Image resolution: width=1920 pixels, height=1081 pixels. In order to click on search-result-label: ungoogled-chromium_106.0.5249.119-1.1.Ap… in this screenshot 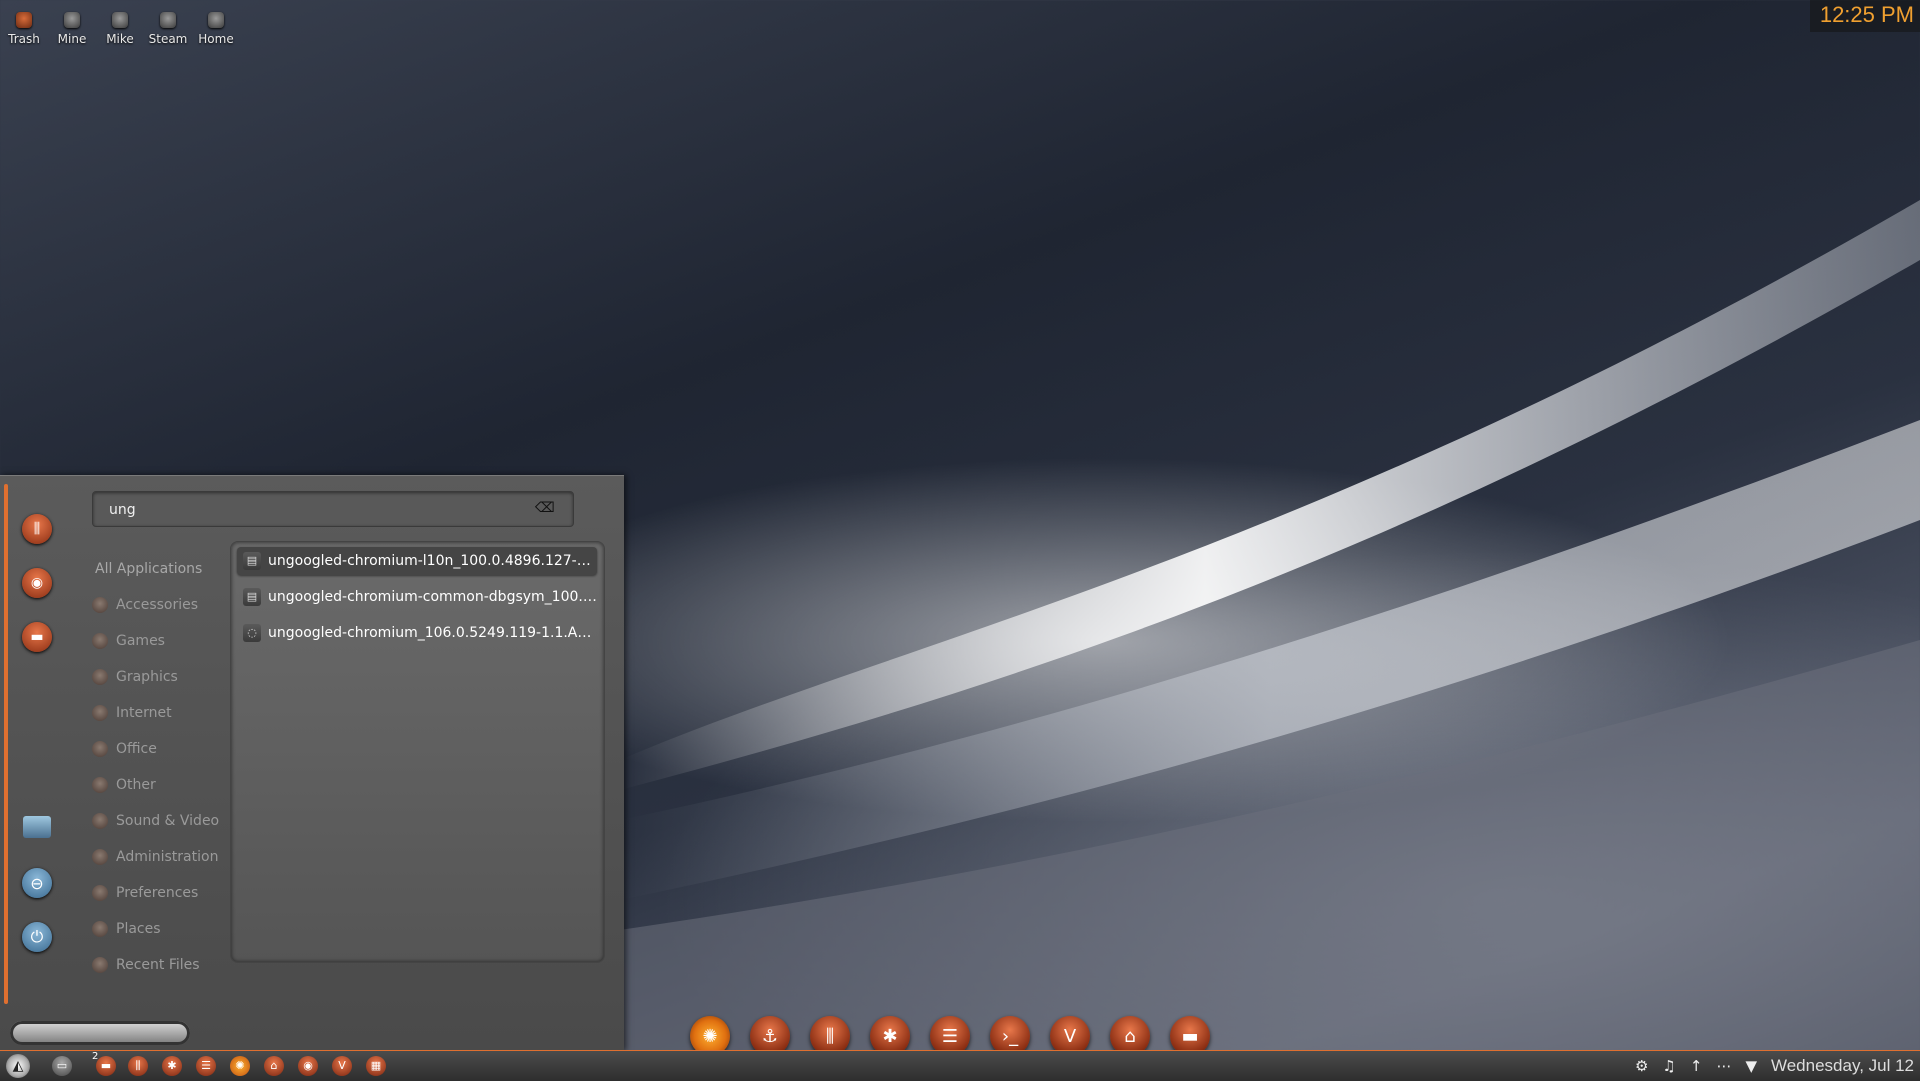, I will do `click(432, 633)`.